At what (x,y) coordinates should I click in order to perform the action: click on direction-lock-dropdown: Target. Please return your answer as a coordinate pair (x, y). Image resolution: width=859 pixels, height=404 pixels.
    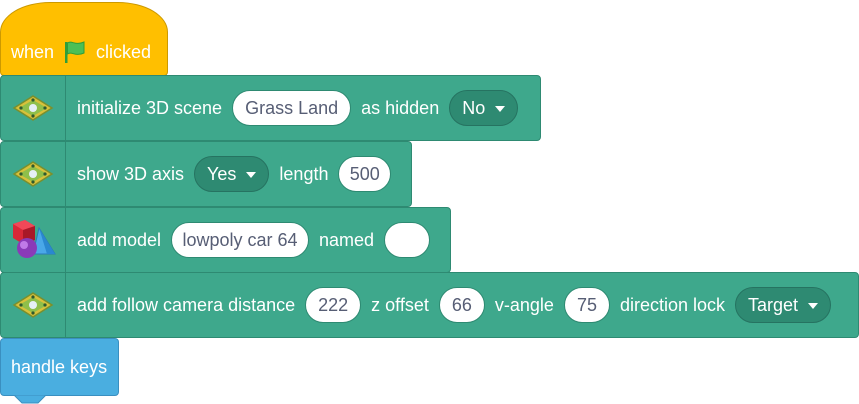
    Looking at the image, I should click on (783, 305).